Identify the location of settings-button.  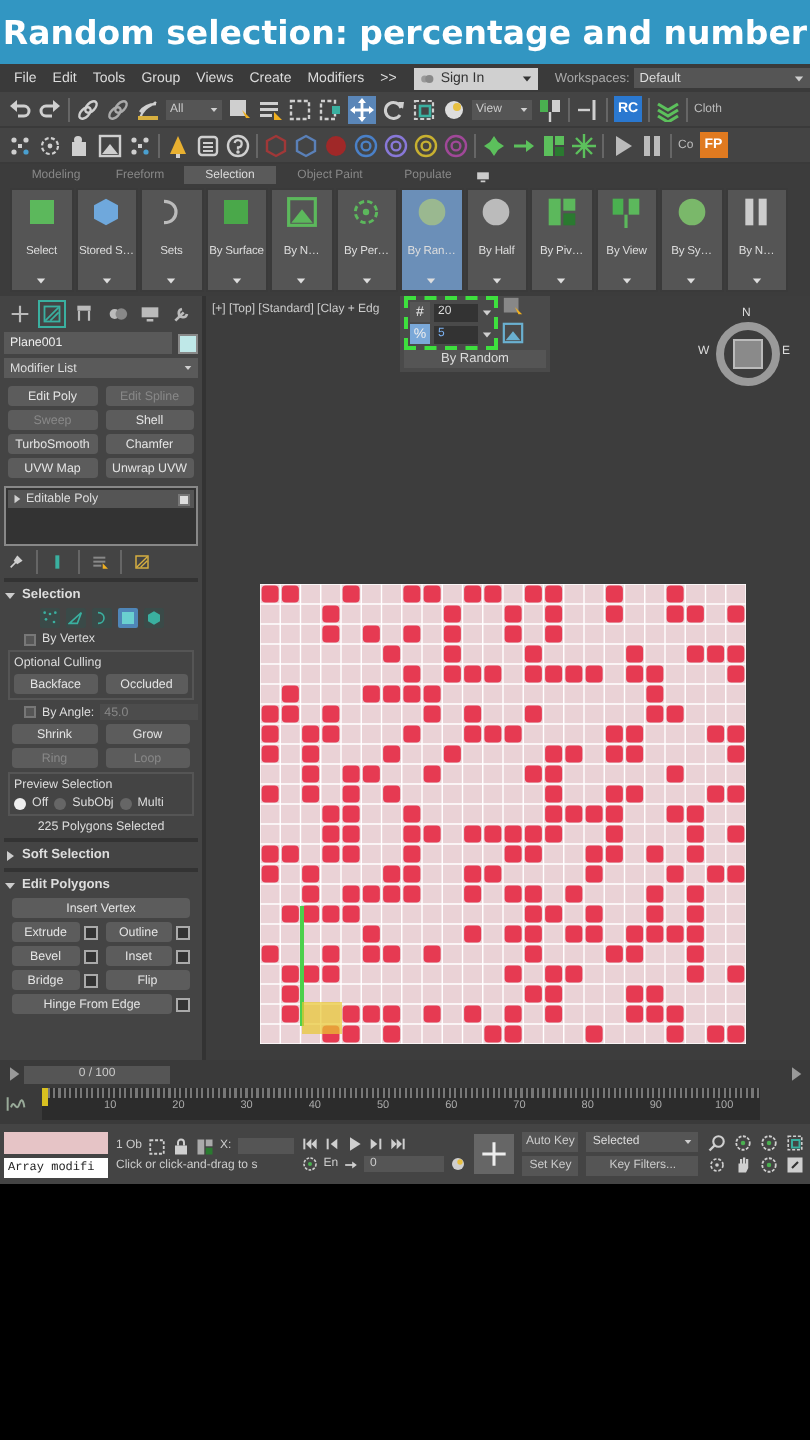
(183, 1004).